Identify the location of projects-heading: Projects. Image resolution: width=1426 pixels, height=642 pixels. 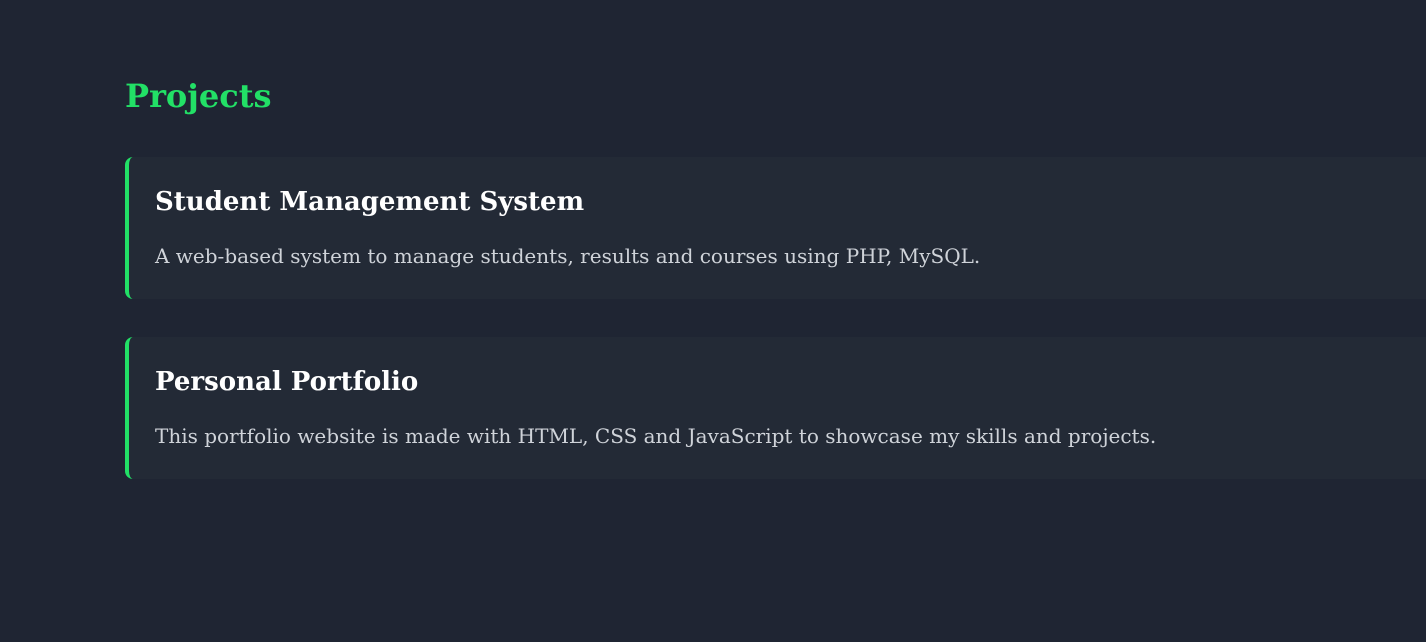
(198, 96).